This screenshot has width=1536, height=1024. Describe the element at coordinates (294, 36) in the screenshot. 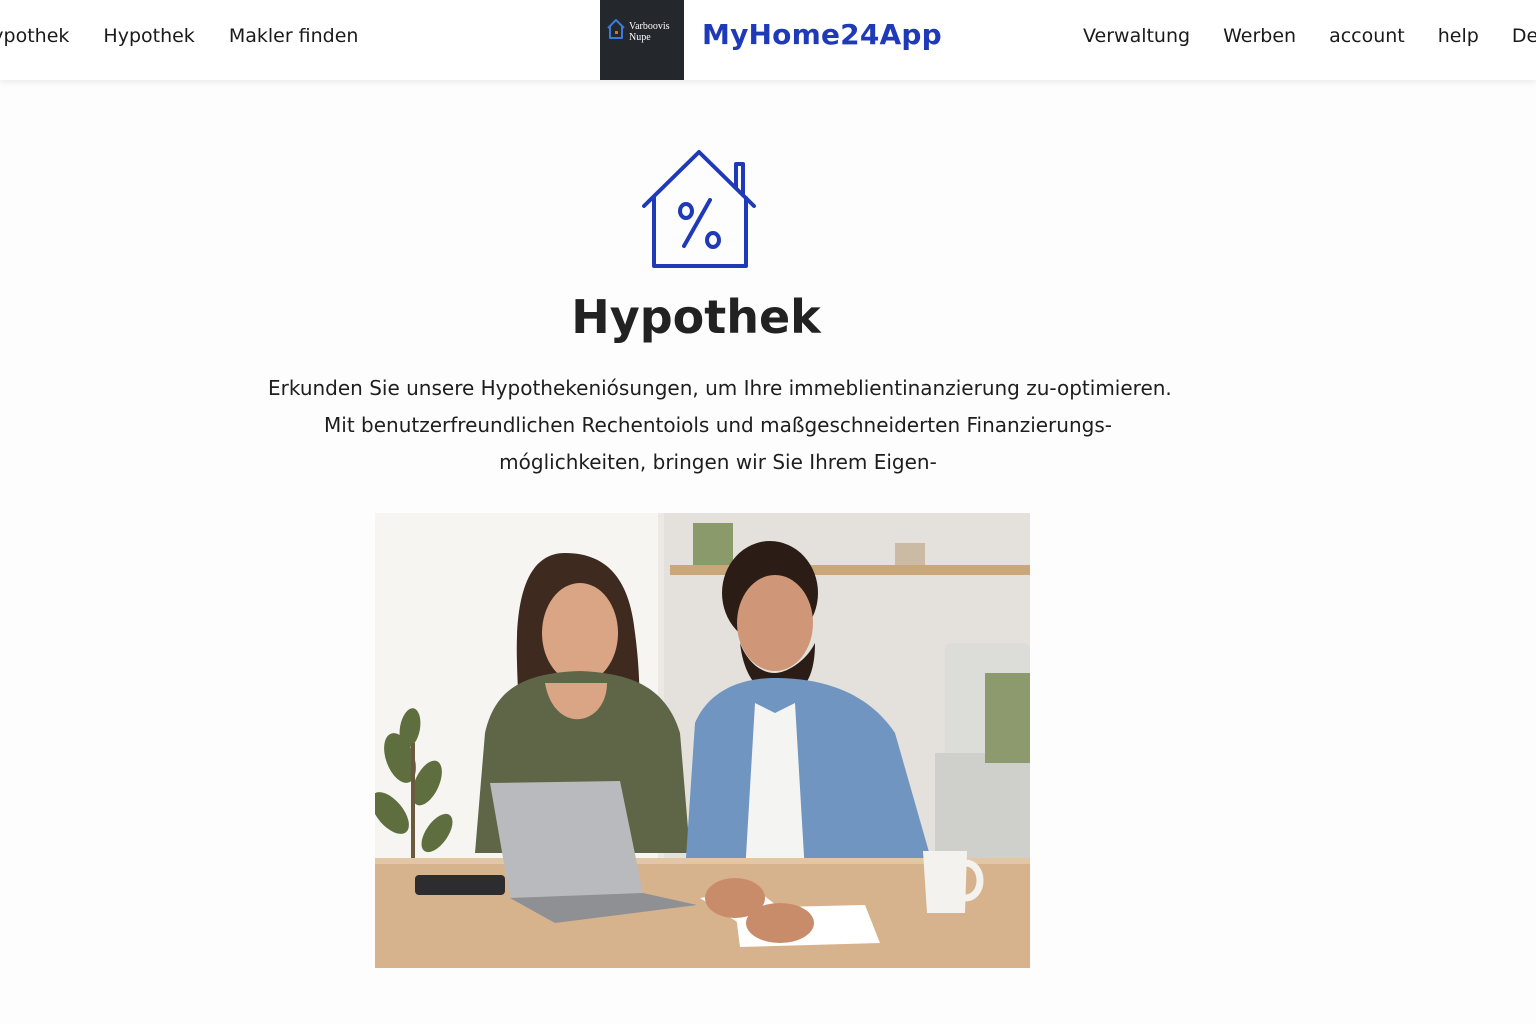

I see `nav-link-makler-finden: Makler finden` at that location.